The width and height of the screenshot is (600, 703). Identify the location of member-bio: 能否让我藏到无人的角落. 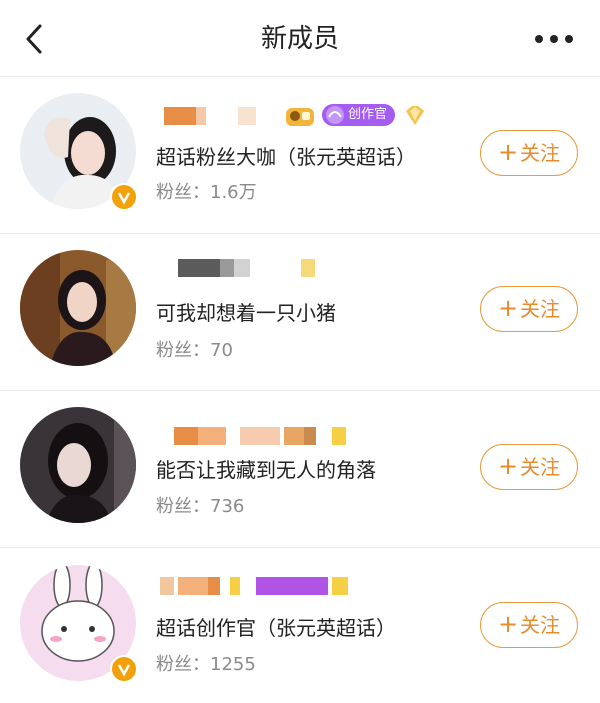
(266, 470).